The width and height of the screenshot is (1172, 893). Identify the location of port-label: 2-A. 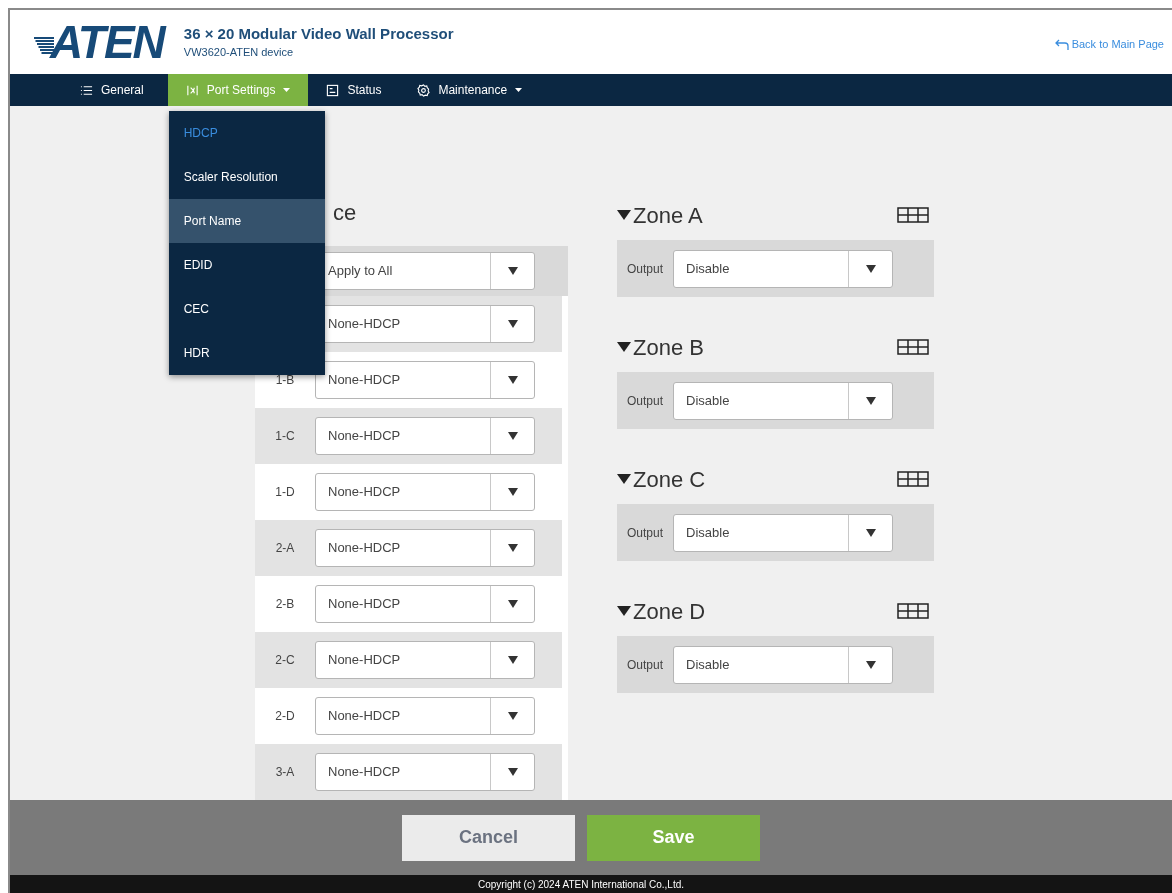
(285, 548).